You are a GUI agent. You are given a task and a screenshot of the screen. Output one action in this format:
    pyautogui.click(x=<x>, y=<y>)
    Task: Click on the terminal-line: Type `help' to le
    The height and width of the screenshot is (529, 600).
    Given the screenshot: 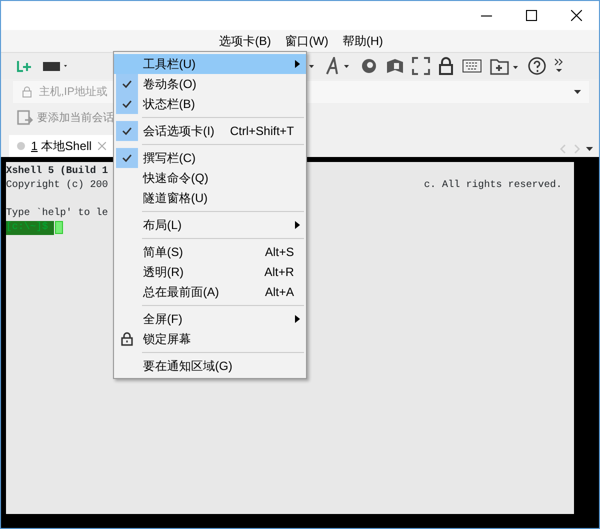 What is the action you would take?
    pyautogui.click(x=57, y=214)
    